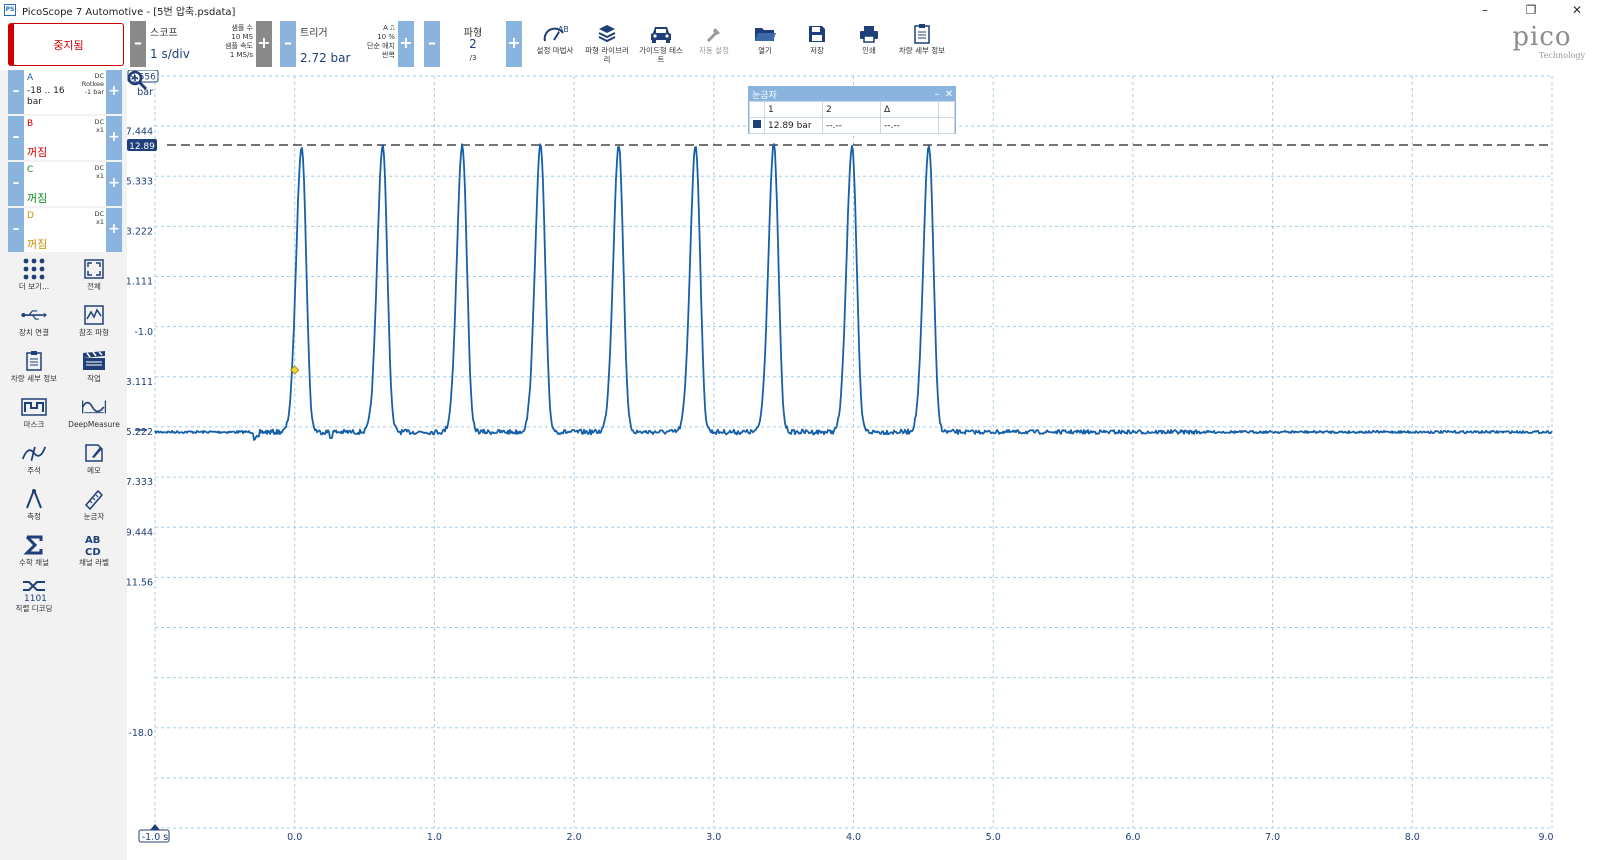 The width and height of the screenshot is (1600, 860). What do you see at coordinates (563, 29) in the screenshot?
I see `svg-text: AB` at bounding box center [563, 29].